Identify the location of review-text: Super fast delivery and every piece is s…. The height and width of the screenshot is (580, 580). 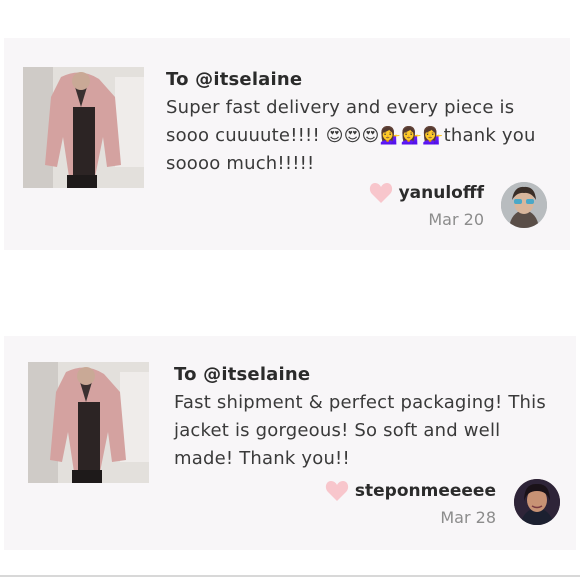
(358, 136).